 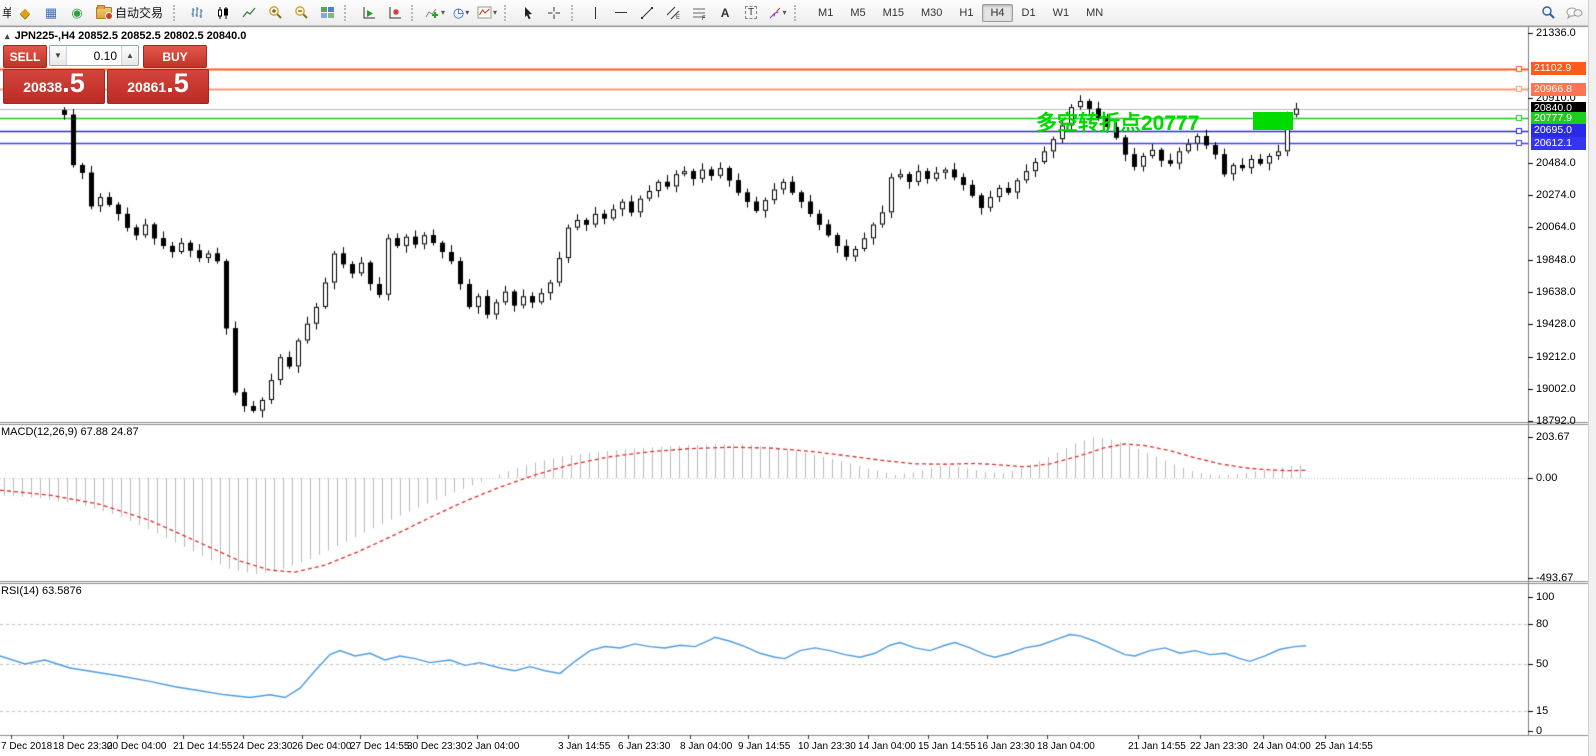 I want to click on candlestick-chart-icon, so click(x=223, y=13).